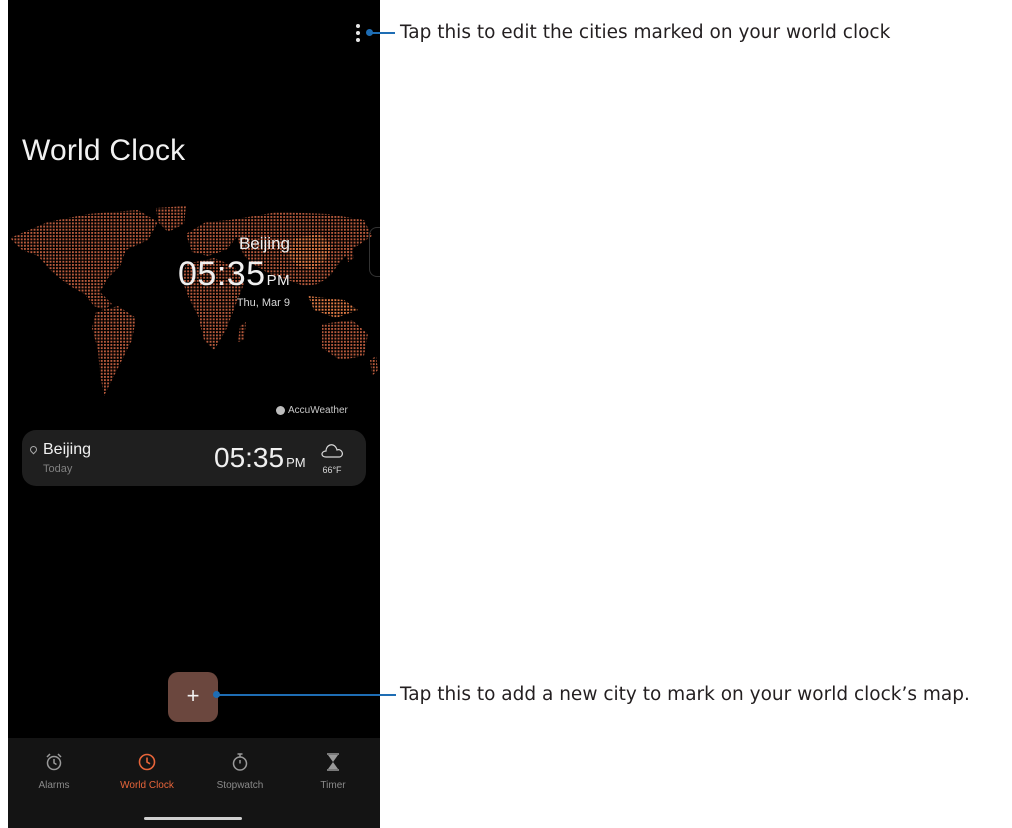  I want to click on world-map, so click(194, 305).